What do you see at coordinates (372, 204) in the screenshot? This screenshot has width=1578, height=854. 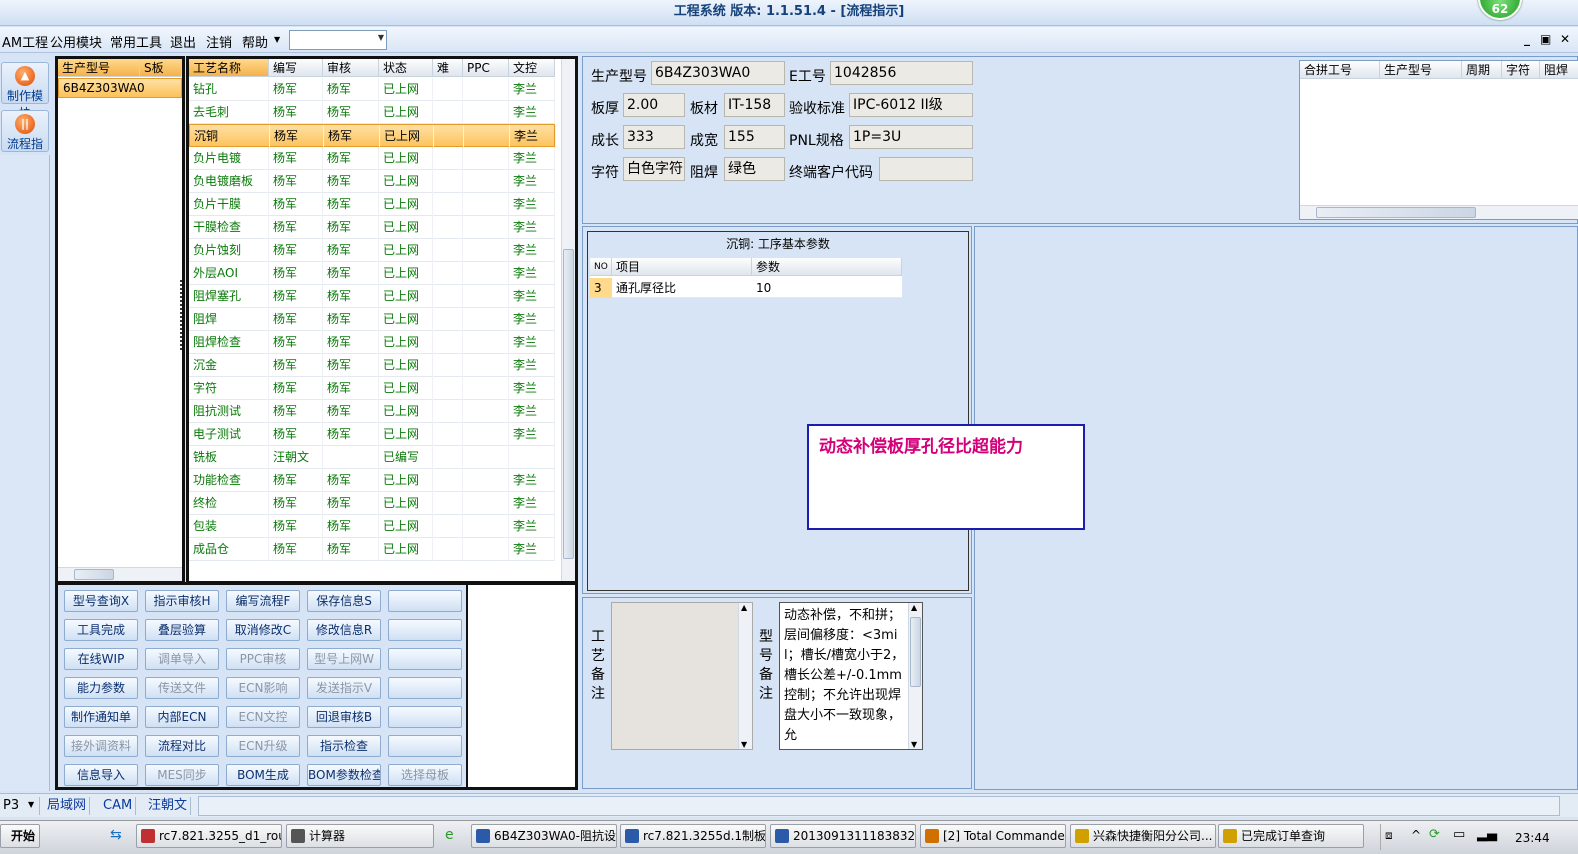 I see `table-row: 负片干膜 杨军 杨军 已上网 李兰` at bounding box center [372, 204].